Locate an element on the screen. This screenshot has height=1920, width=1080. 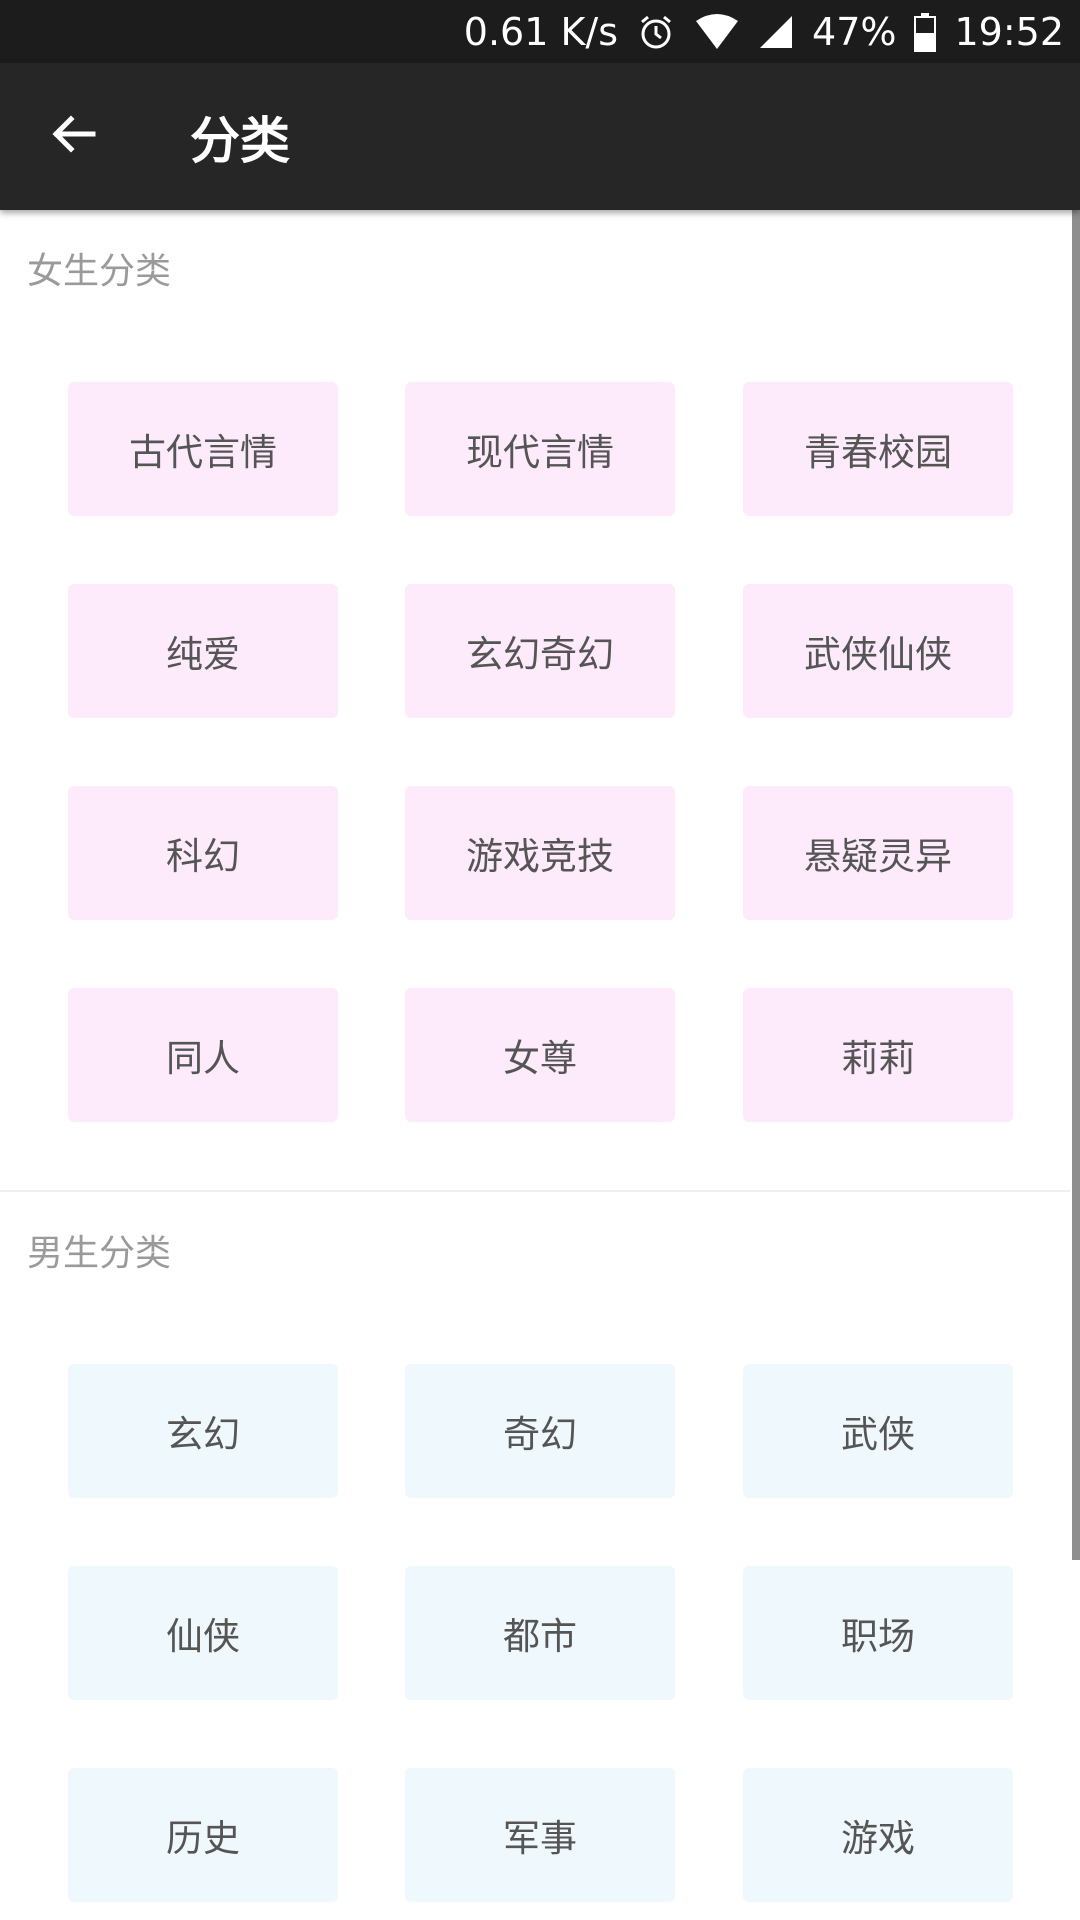
signal-icon is located at coordinates (776, 32).